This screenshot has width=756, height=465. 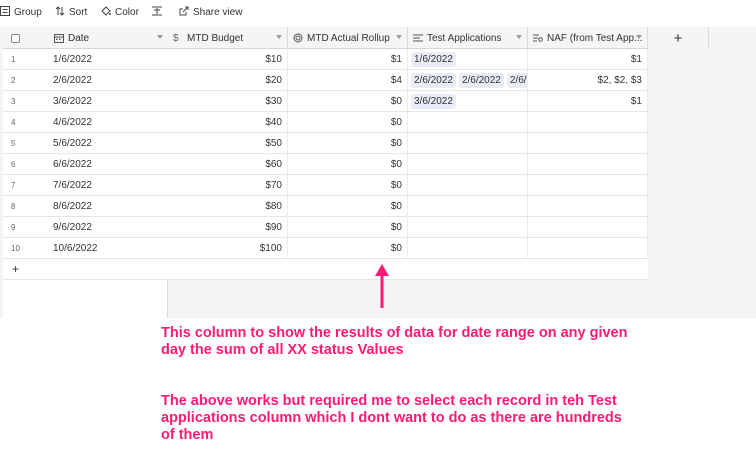 I want to click on table-row: $10 $1 1/6/2022 $1, so click(x=408, y=59).